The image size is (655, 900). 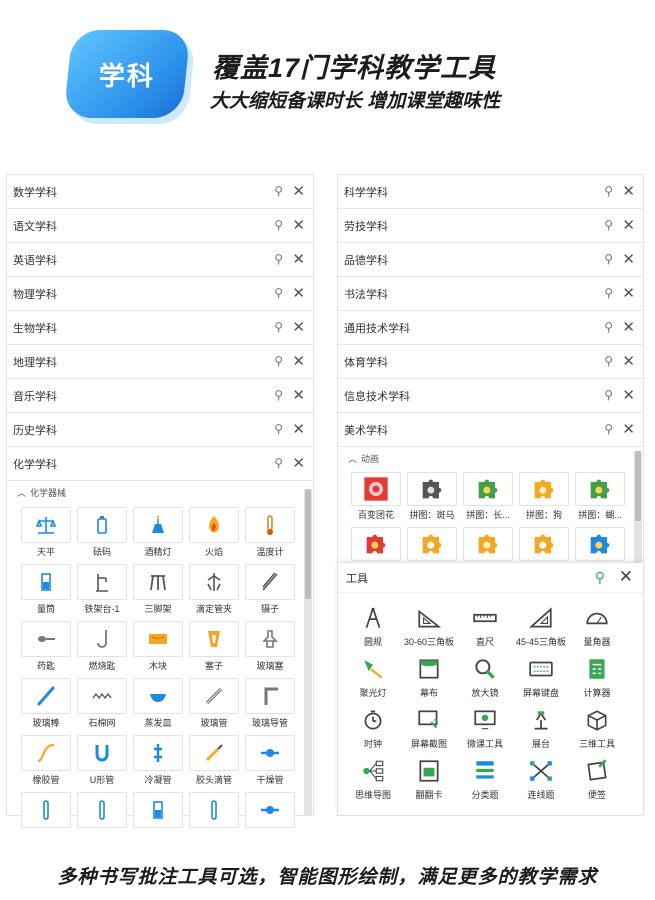 I want to click on tool-item: 翻翻卡, so click(x=429, y=778).